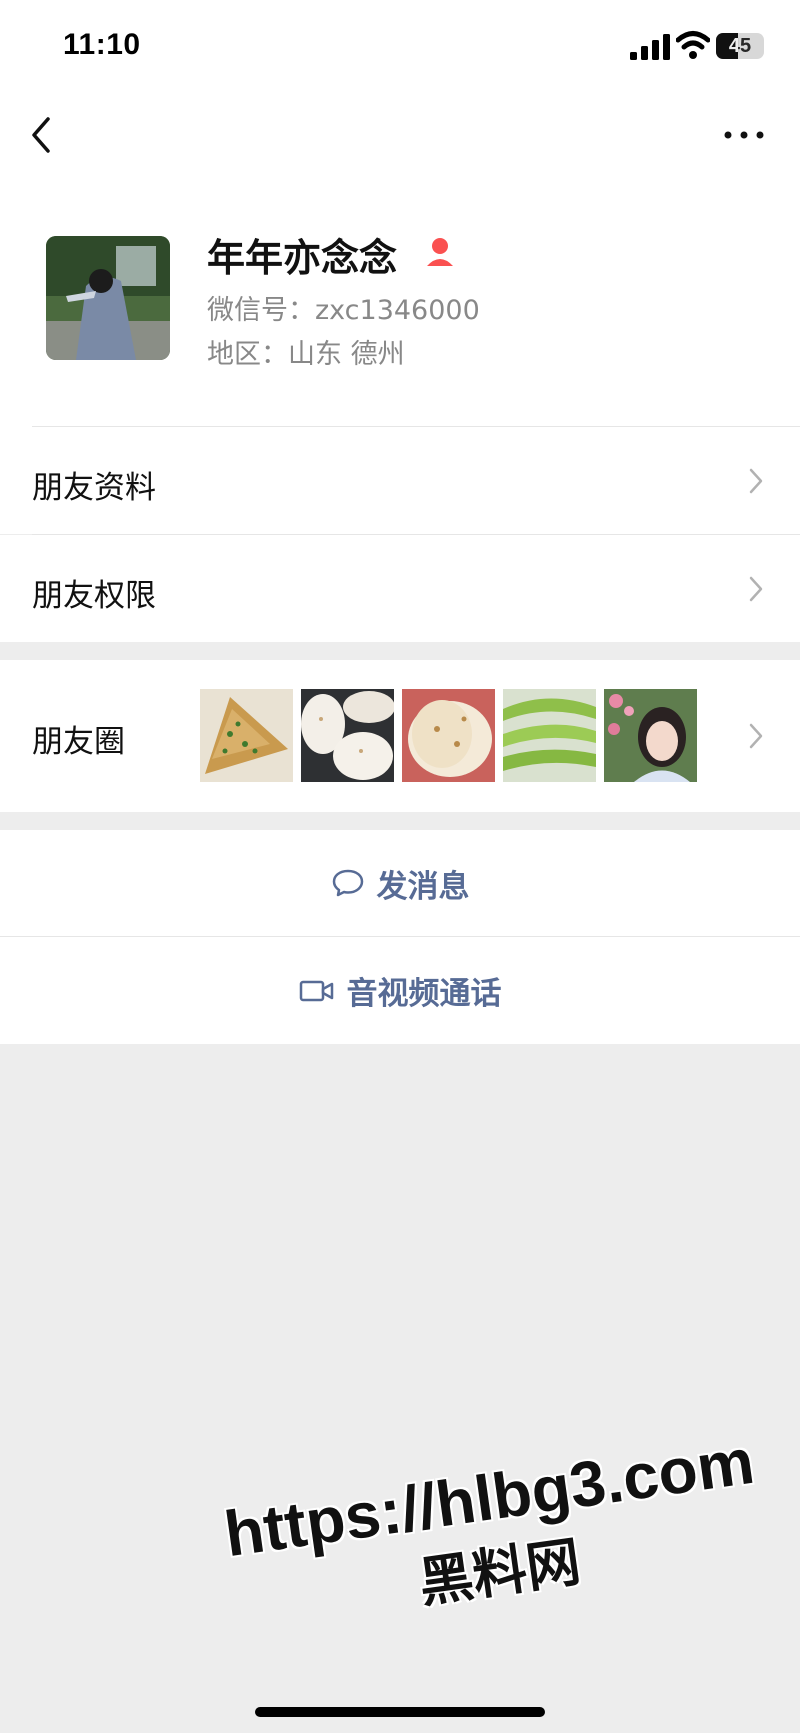 This screenshot has width=800, height=1733. What do you see at coordinates (744, 135) in the screenshot?
I see `more-horizontal-icon` at bounding box center [744, 135].